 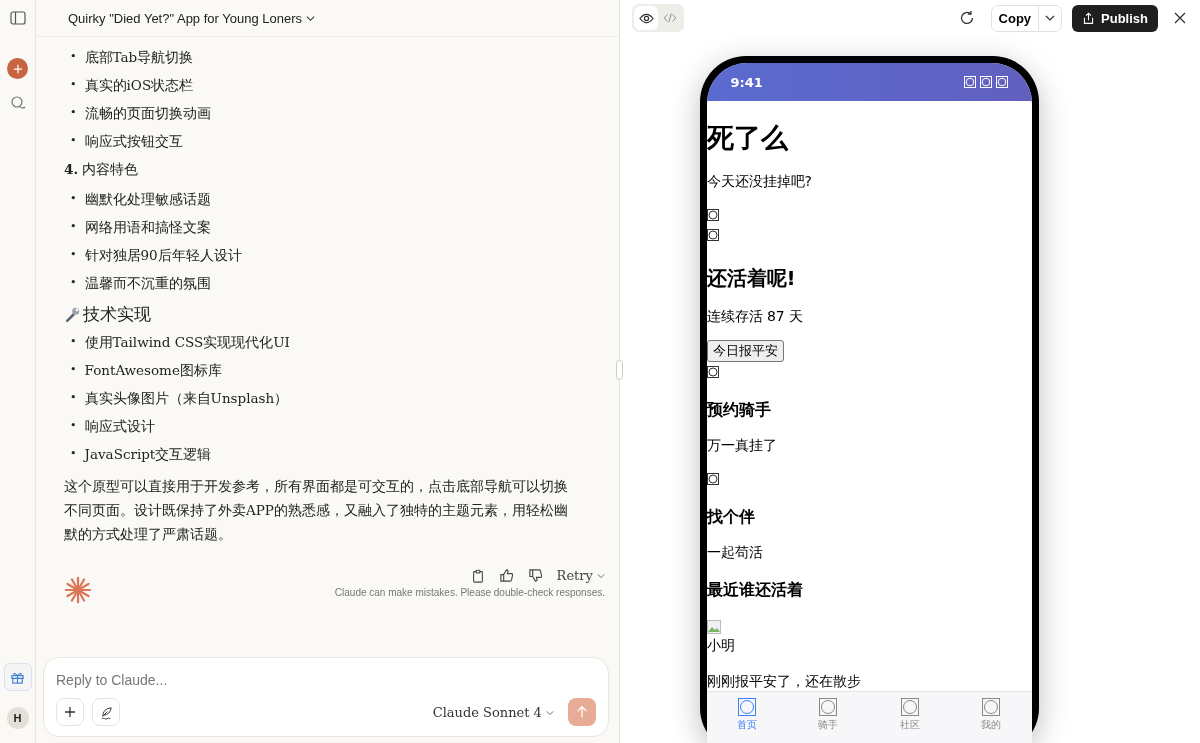 I want to click on copy-icon, so click(x=477, y=575).